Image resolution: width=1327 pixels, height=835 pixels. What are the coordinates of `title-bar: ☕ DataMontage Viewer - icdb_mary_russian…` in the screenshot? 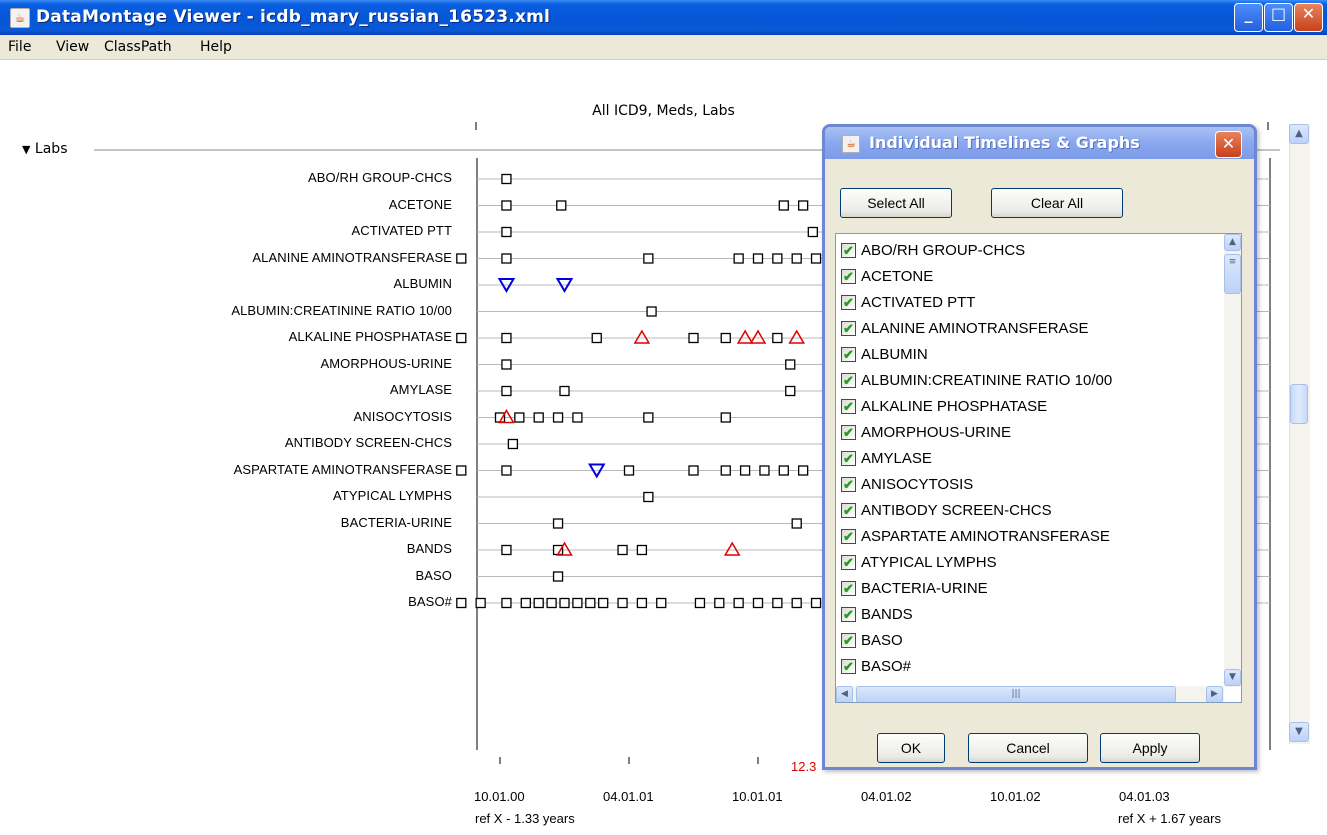 It's located at (663, 17).